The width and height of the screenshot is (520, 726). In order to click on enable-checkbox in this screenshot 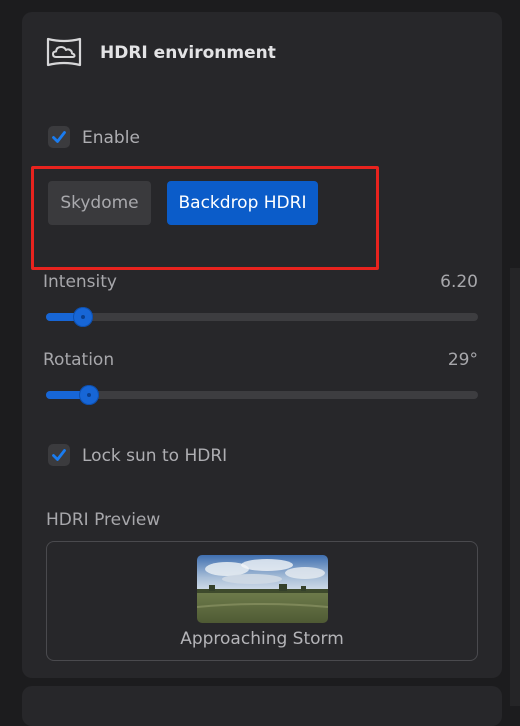, I will do `click(59, 137)`.